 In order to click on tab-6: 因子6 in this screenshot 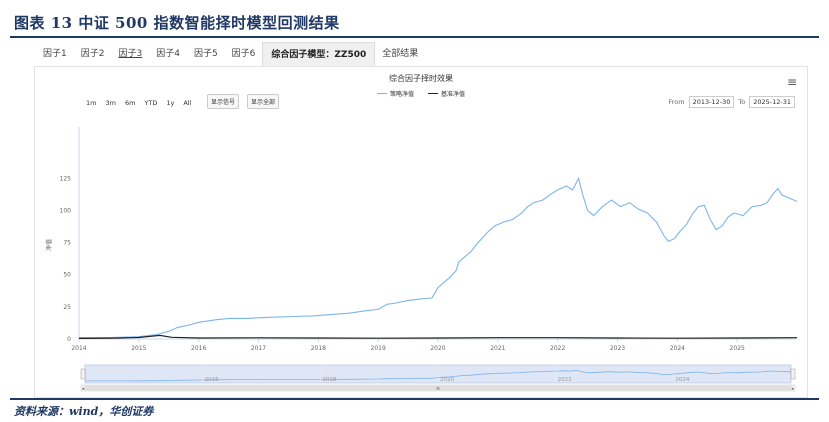, I will do `click(244, 54)`.